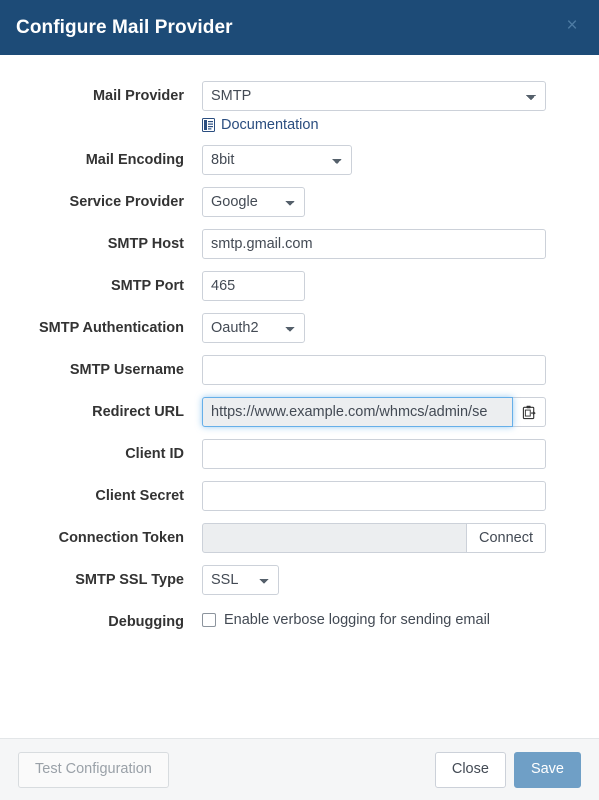 The image size is (599, 800). Describe the element at coordinates (506, 538) in the screenshot. I see `connect-button: Connect` at that location.